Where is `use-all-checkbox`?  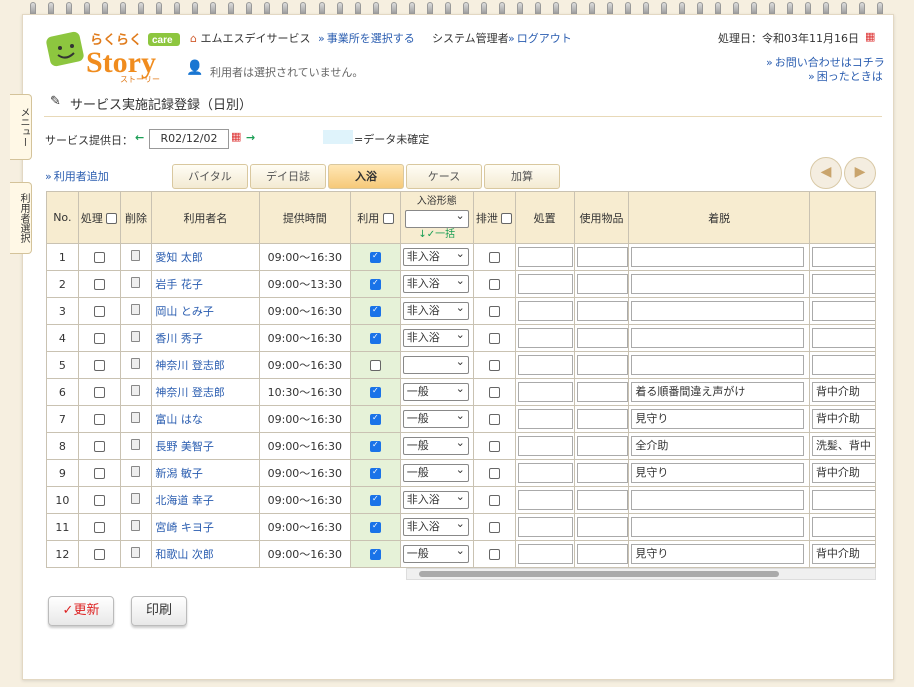
use-all-checkbox is located at coordinates (388, 218).